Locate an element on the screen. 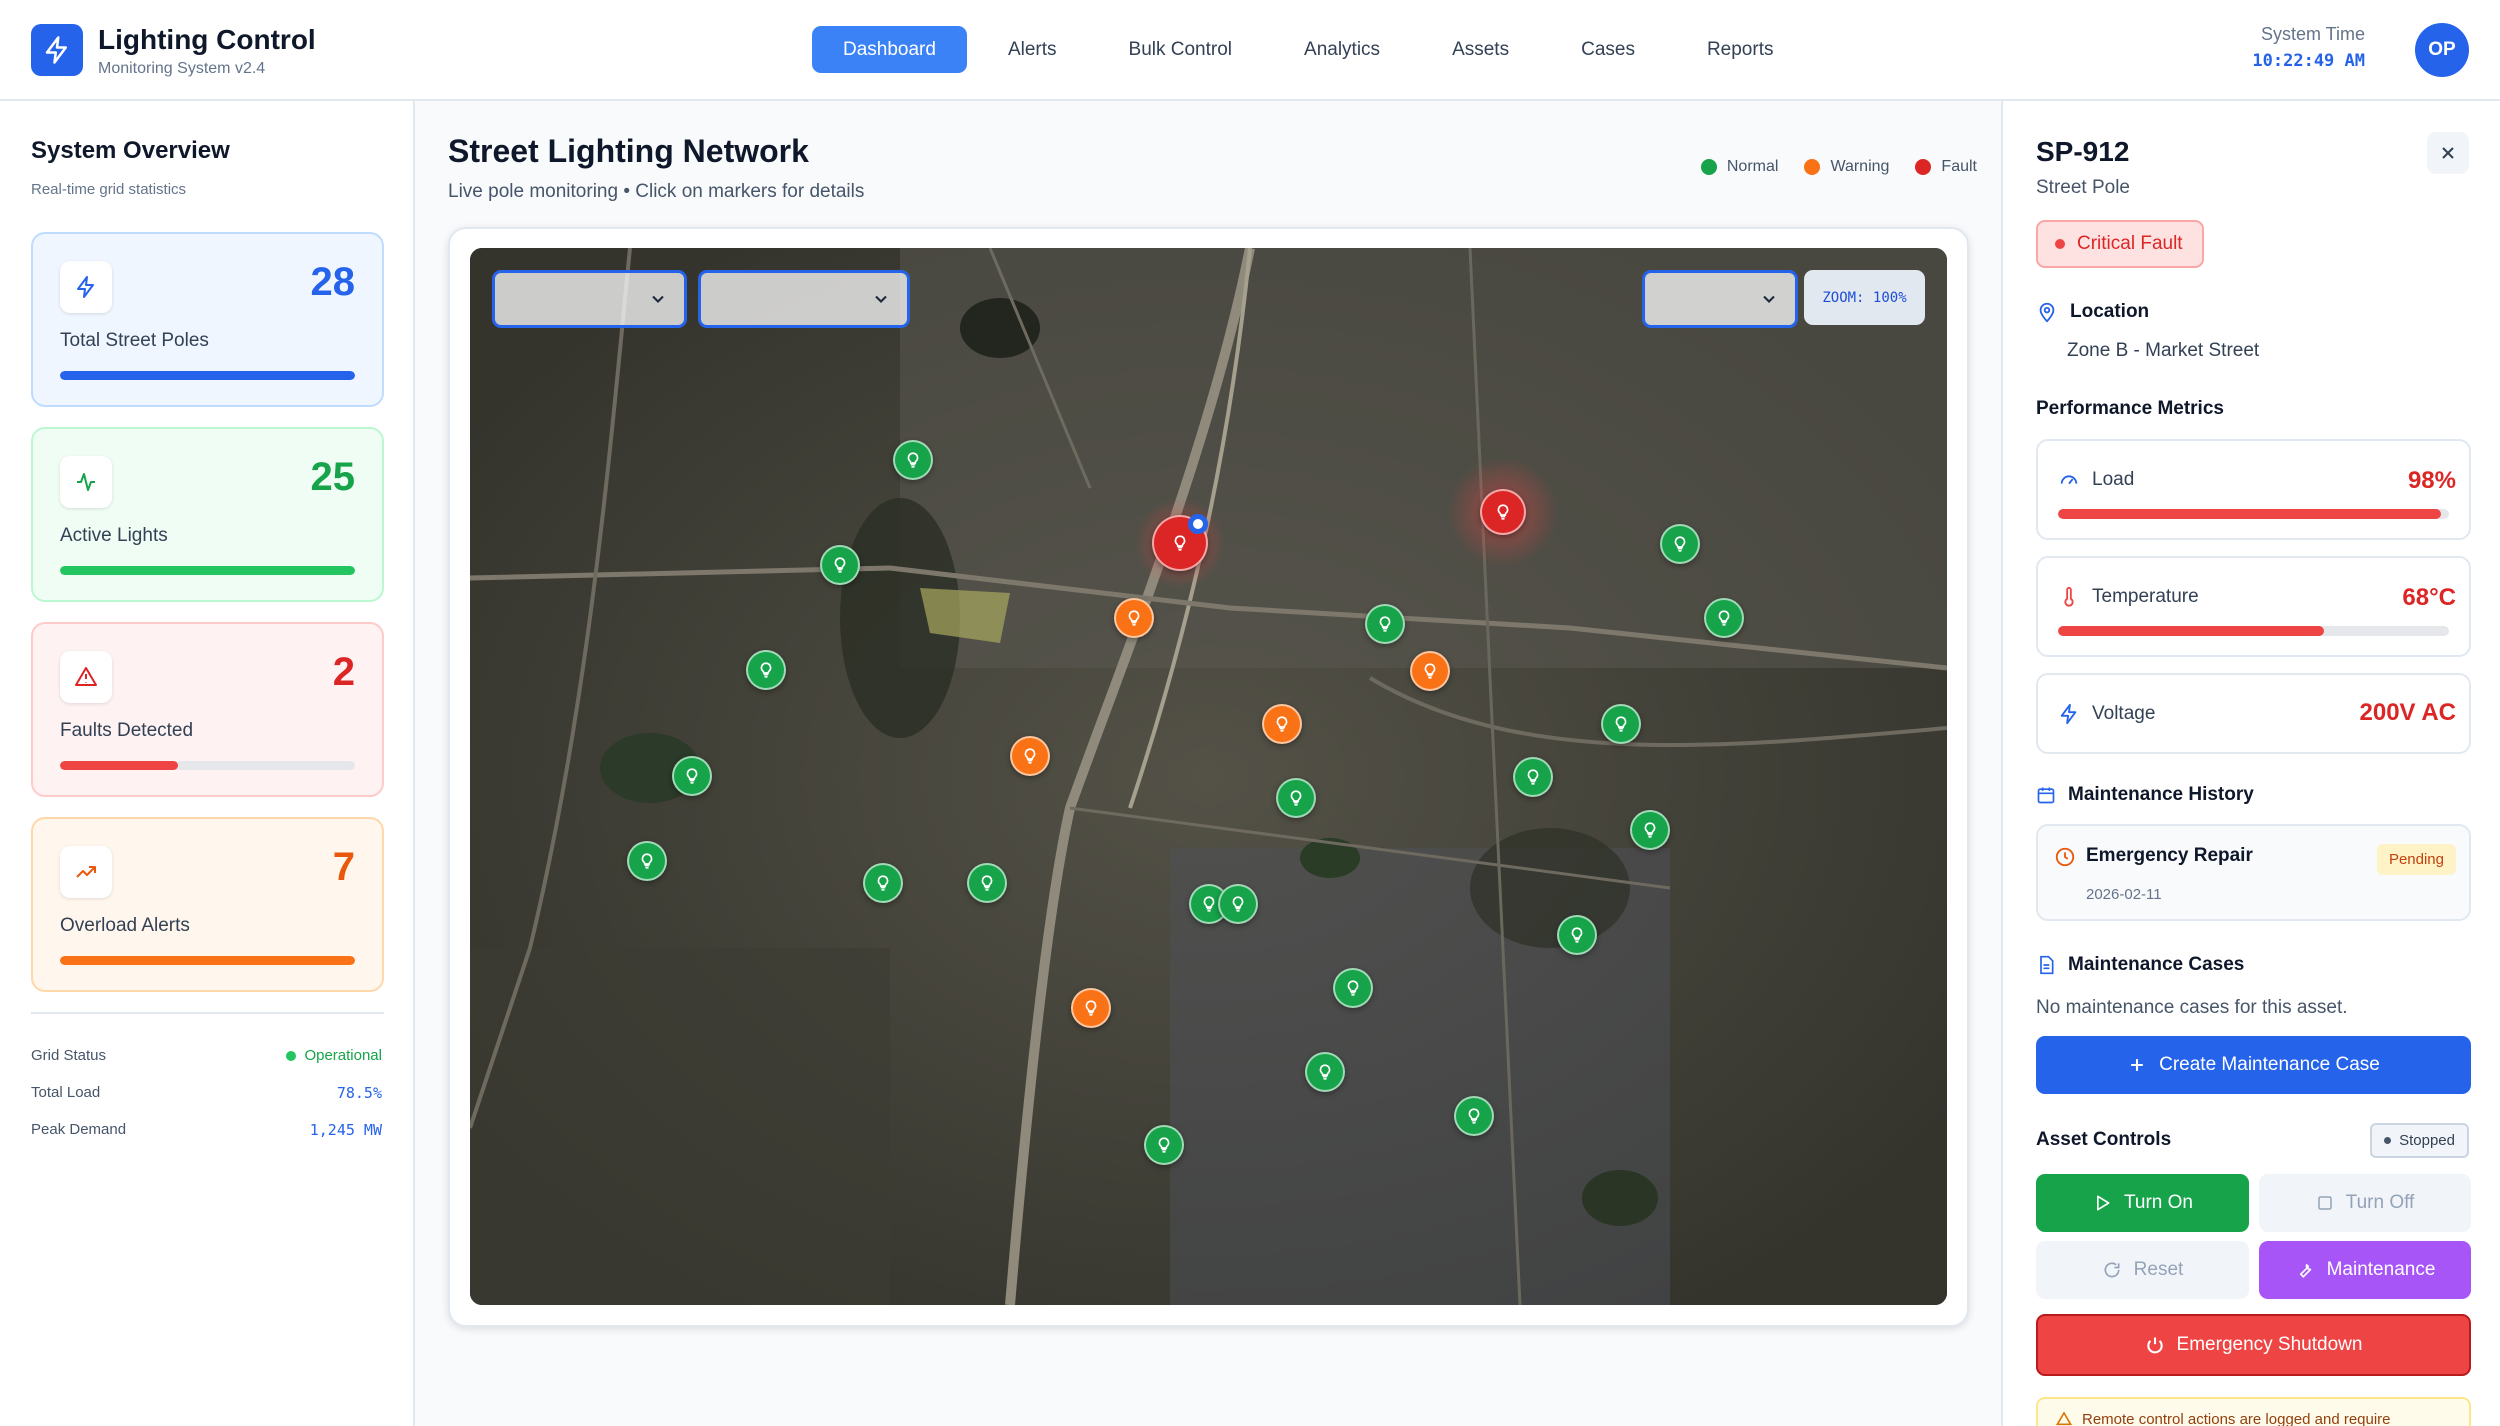 The width and height of the screenshot is (2500, 1426). legend-fault: Fault is located at coordinates (1946, 167).